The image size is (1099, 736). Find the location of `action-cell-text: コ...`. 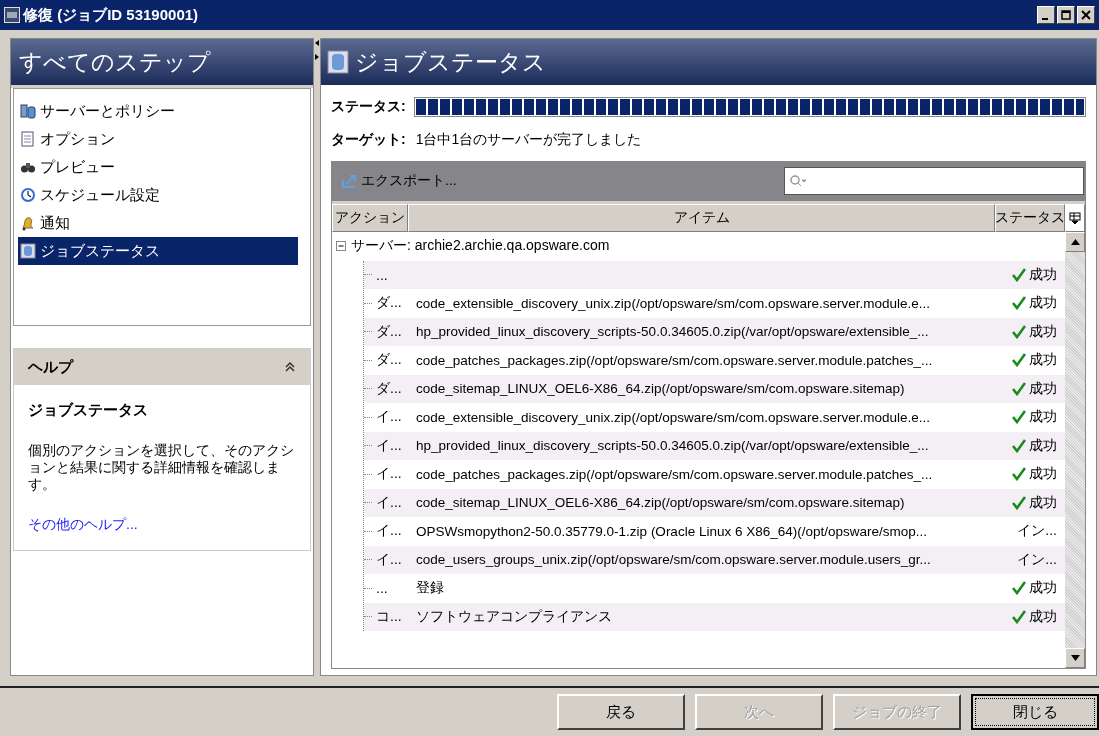

action-cell-text: コ... is located at coordinates (389, 616).